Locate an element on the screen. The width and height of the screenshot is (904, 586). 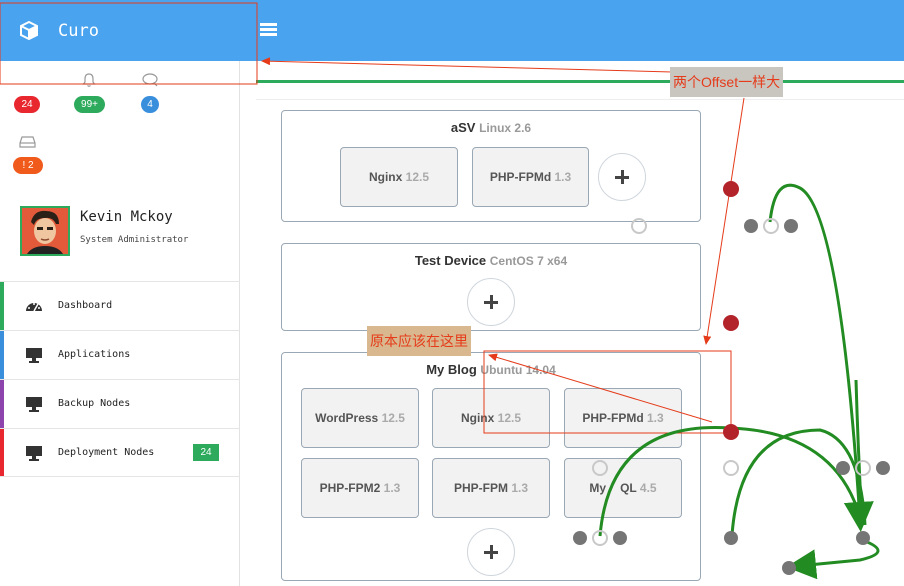
annotation-original-note: 原本应该在这里 is located at coordinates (419, 341).